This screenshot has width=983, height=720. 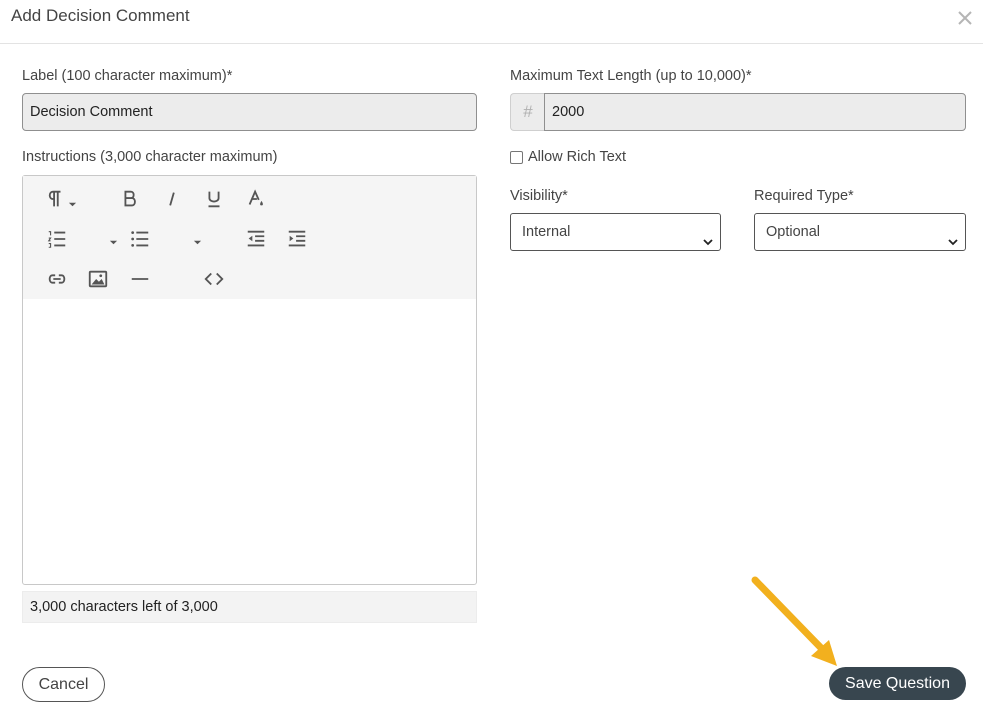 What do you see at coordinates (297, 239) in the screenshot?
I see `indent-icon` at bounding box center [297, 239].